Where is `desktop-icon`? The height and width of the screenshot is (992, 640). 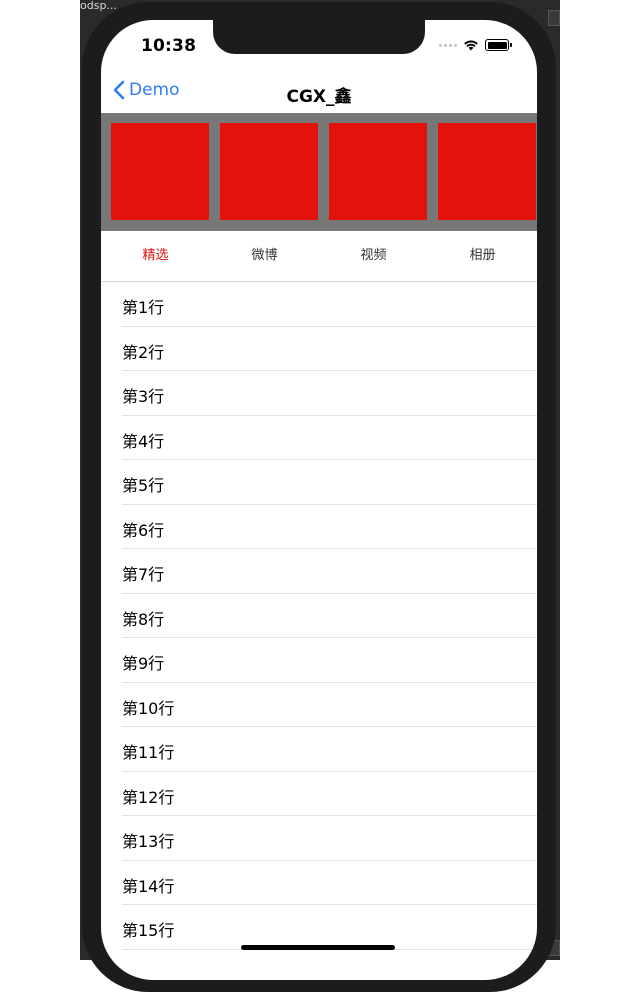 desktop-icon is located at coordinates (554, 18).